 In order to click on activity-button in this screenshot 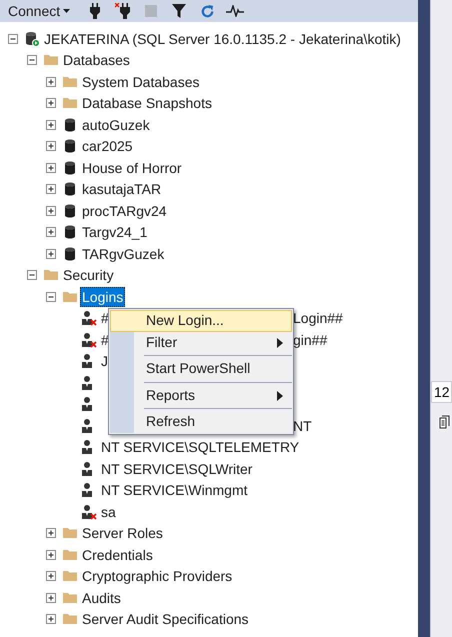, I will do `click(235, 11)`.